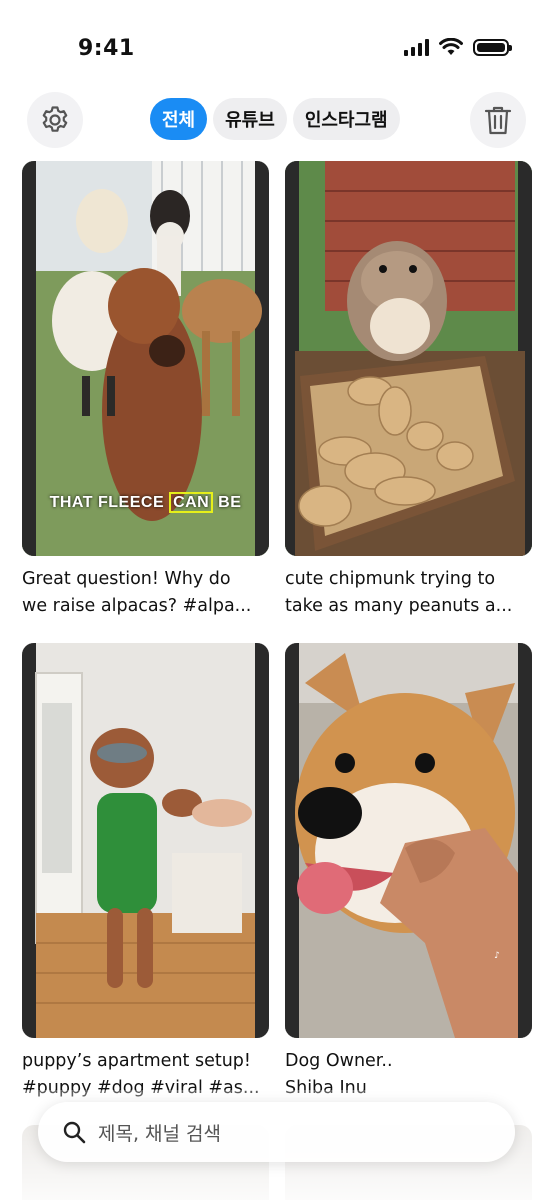 This screenshot has width=553, height=1200. I want to click on tab-all: 전체, so click(179, 119).